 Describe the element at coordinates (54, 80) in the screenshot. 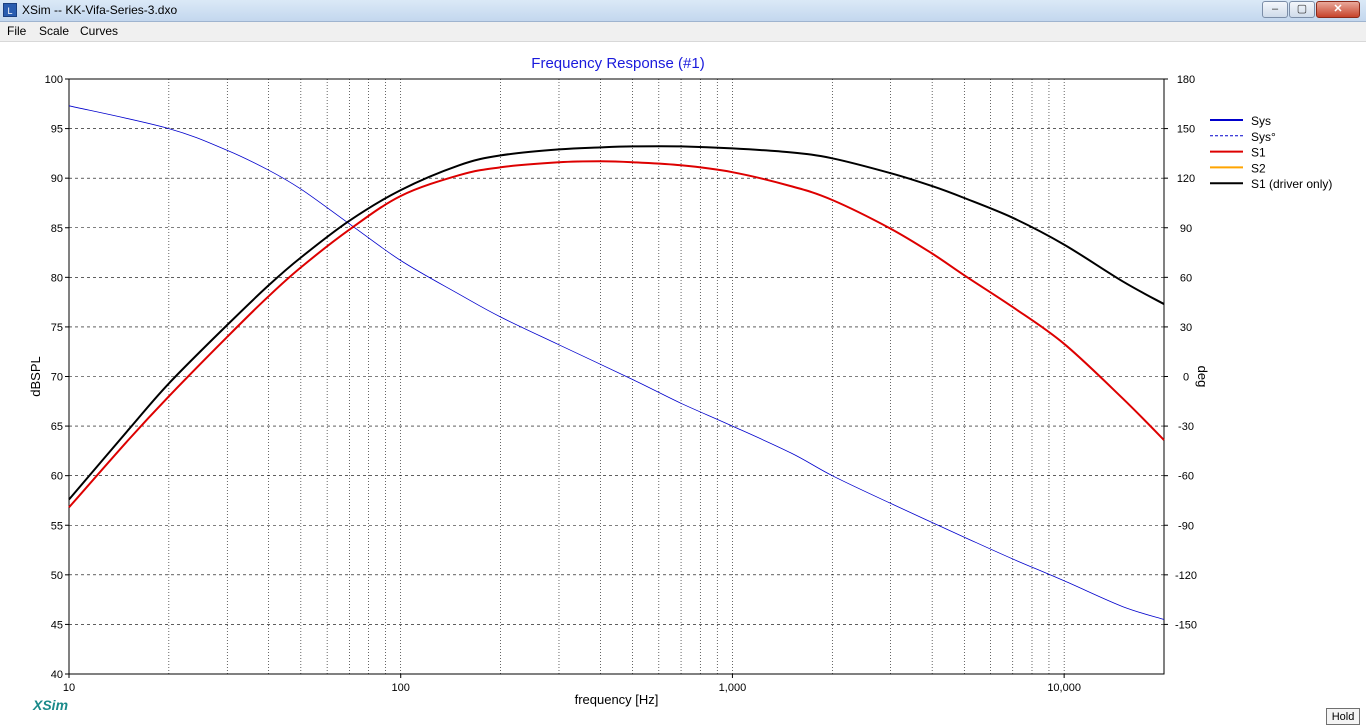

I see `y-tick-label: 100` at that location.